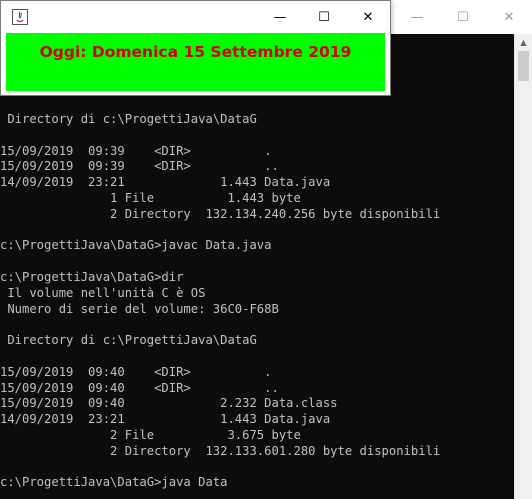  Describe the element at coordinates (136, 245) in the screenshot. I see `console-line: c:\ProgettiJava\DataG>javac Data.java` at that location.